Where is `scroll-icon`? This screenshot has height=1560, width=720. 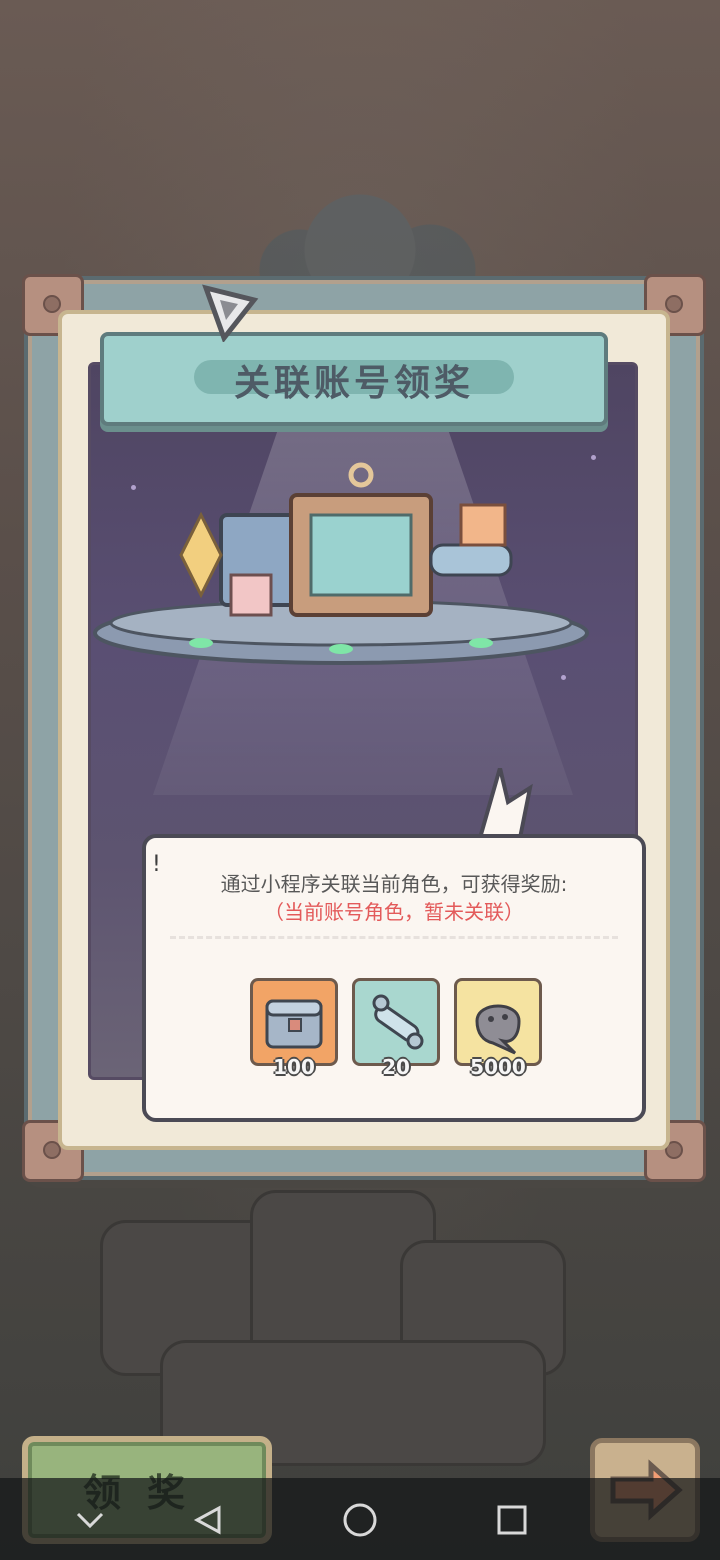 scroll-icon is located at coordinates (398, 1022).